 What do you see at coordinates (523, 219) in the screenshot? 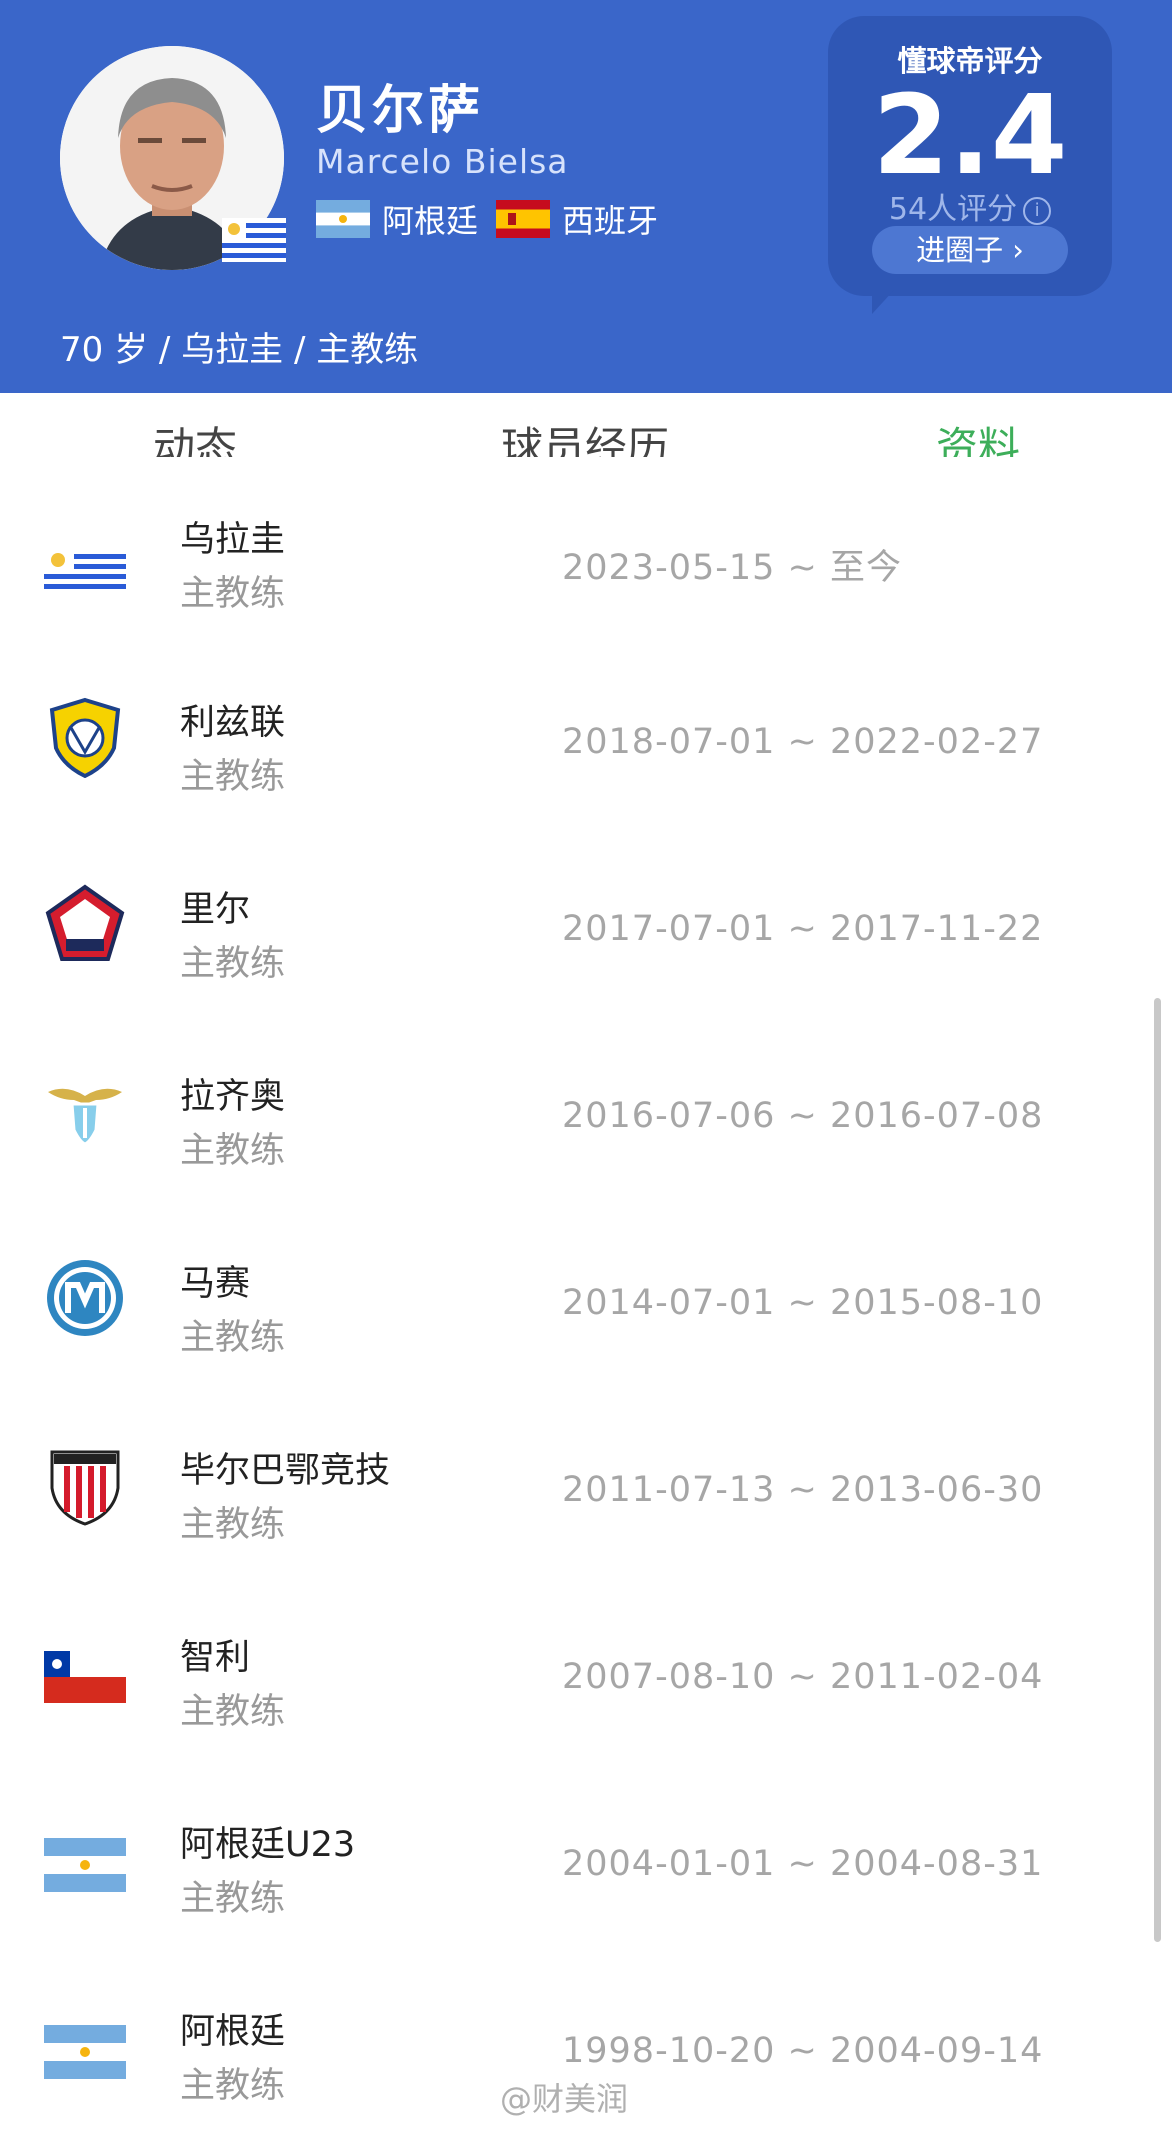
I see `spain-flag-icon` at bounding box center [523, 219].